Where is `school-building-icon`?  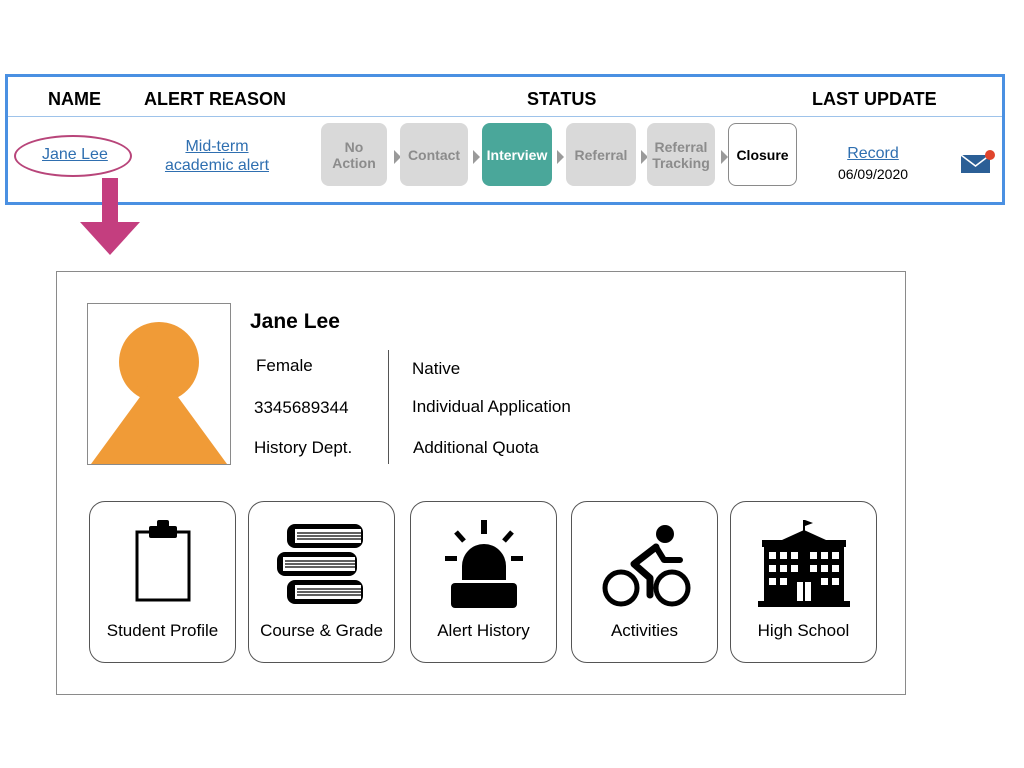 school-building-icon is located at coordinates (804, 563).